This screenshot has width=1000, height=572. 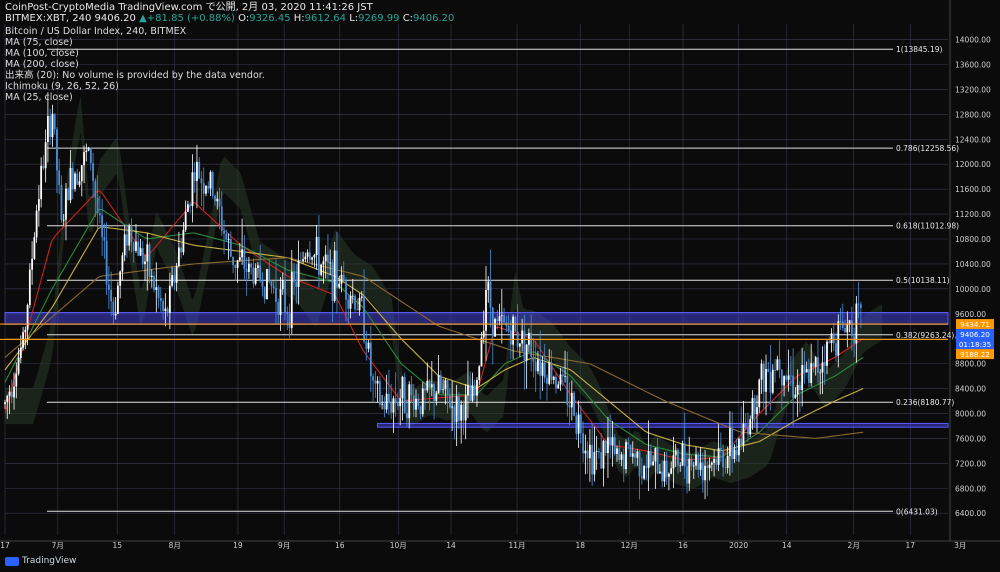 What do you see at coordinates (39, 98) in the screenshot?
I see `indicator-ma-25: MA (25, close)` at bounding box center [39, 98].